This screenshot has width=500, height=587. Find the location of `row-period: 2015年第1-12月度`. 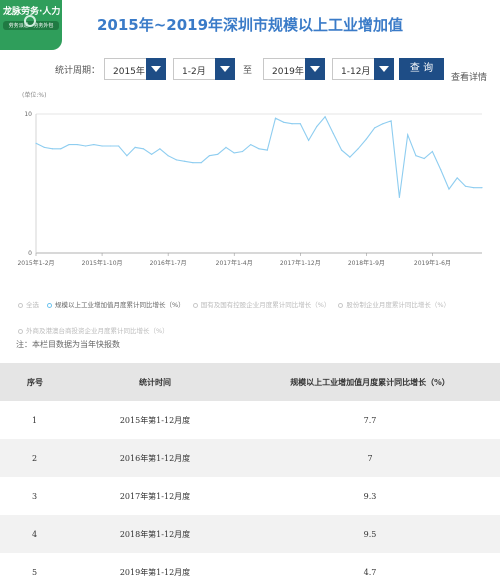

row-period: 2015年第1-12月度 is located at coordinates (155, 420).